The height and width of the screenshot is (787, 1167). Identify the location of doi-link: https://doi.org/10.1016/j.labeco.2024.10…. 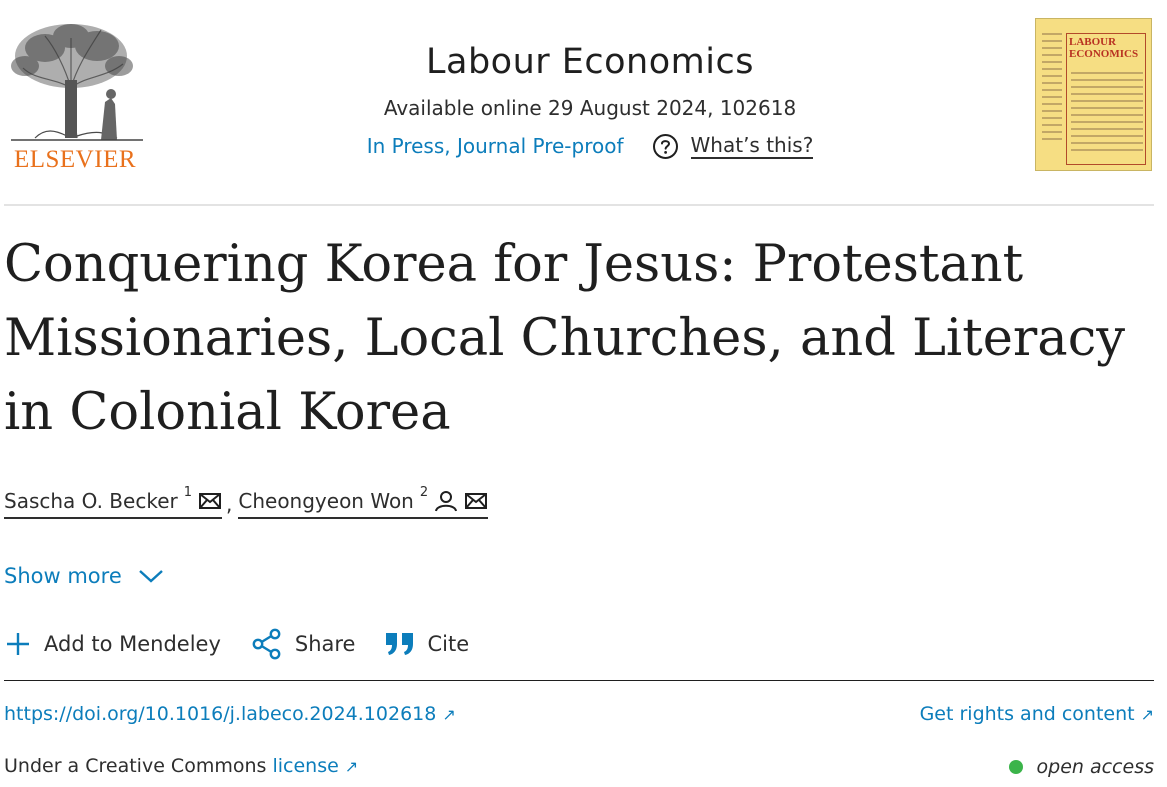
(230, 714).